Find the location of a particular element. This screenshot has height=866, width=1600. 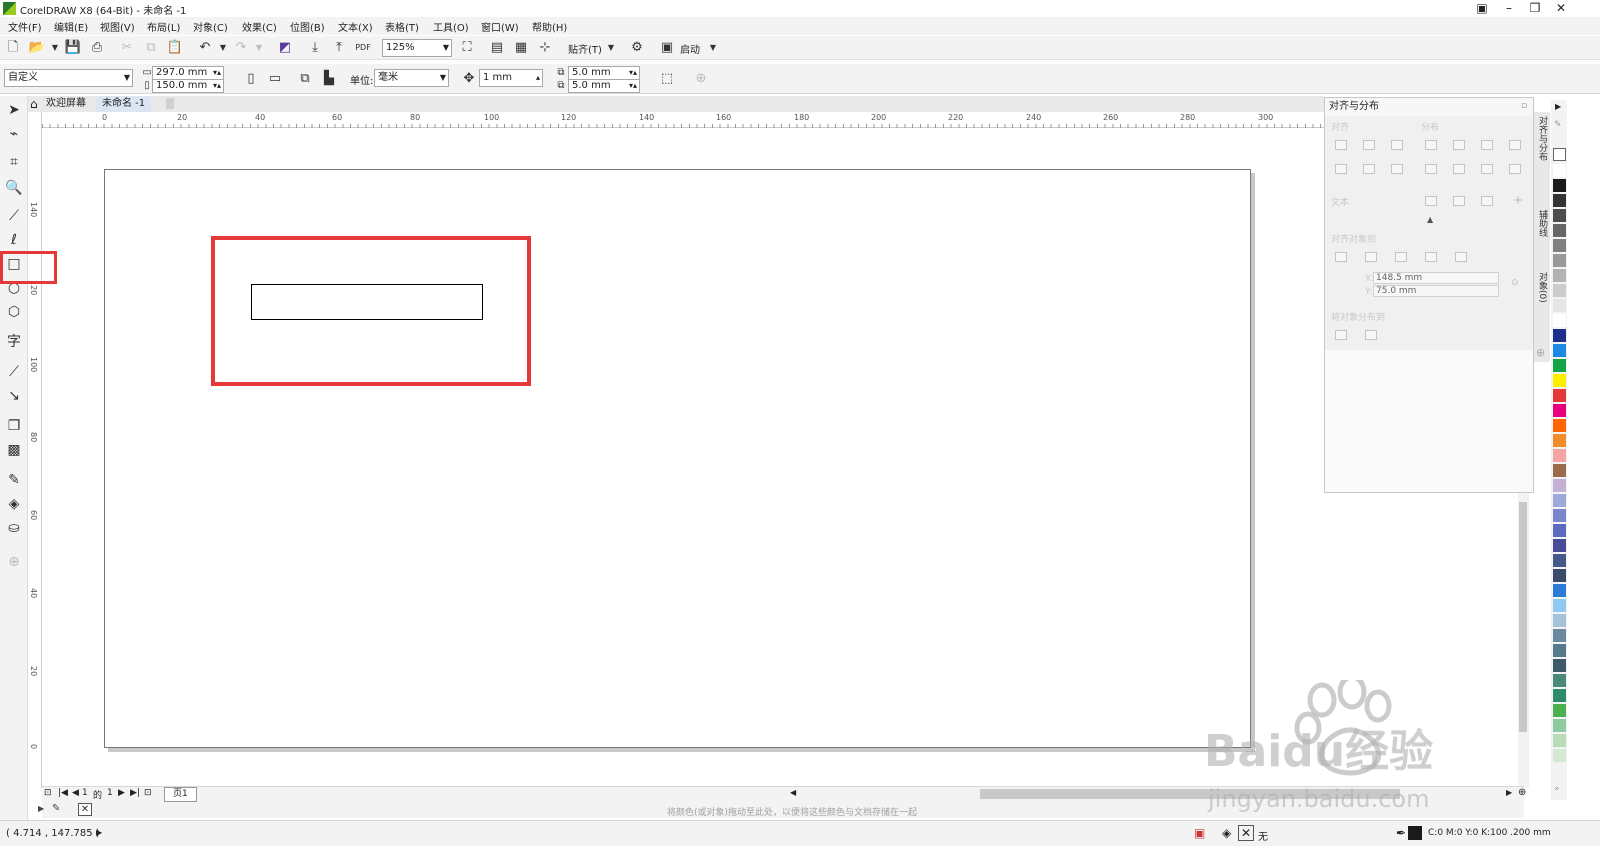

distribute-to-page-icon is located at coordinates (1371, 335).